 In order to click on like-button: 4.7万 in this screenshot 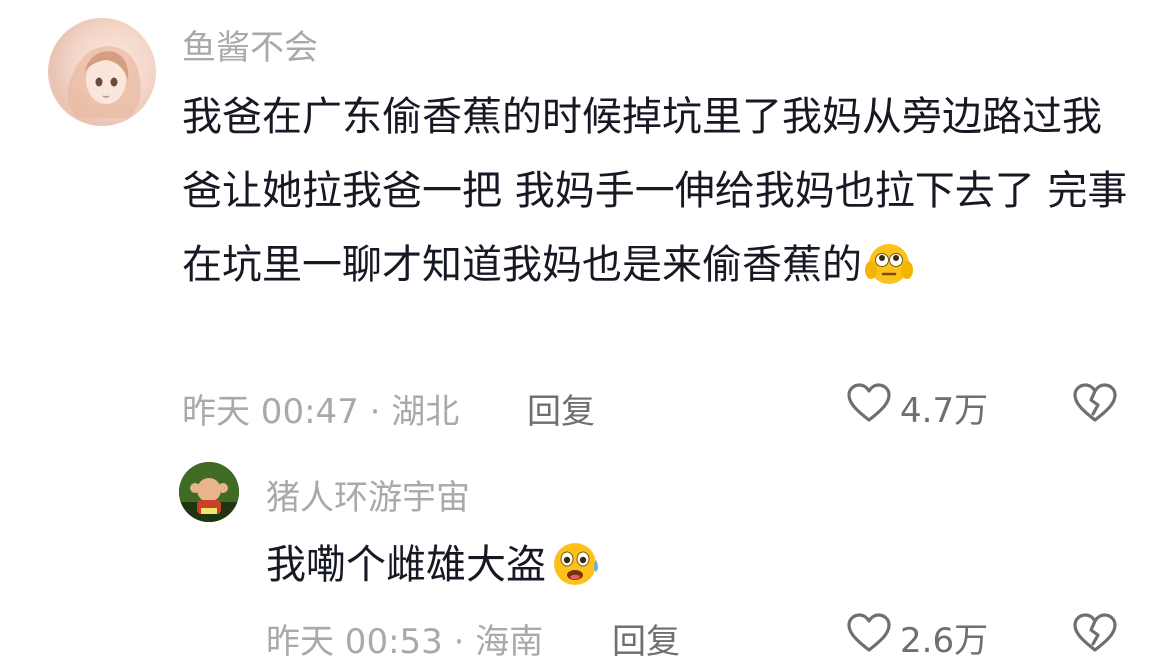, I will do `click(917, 407)`.